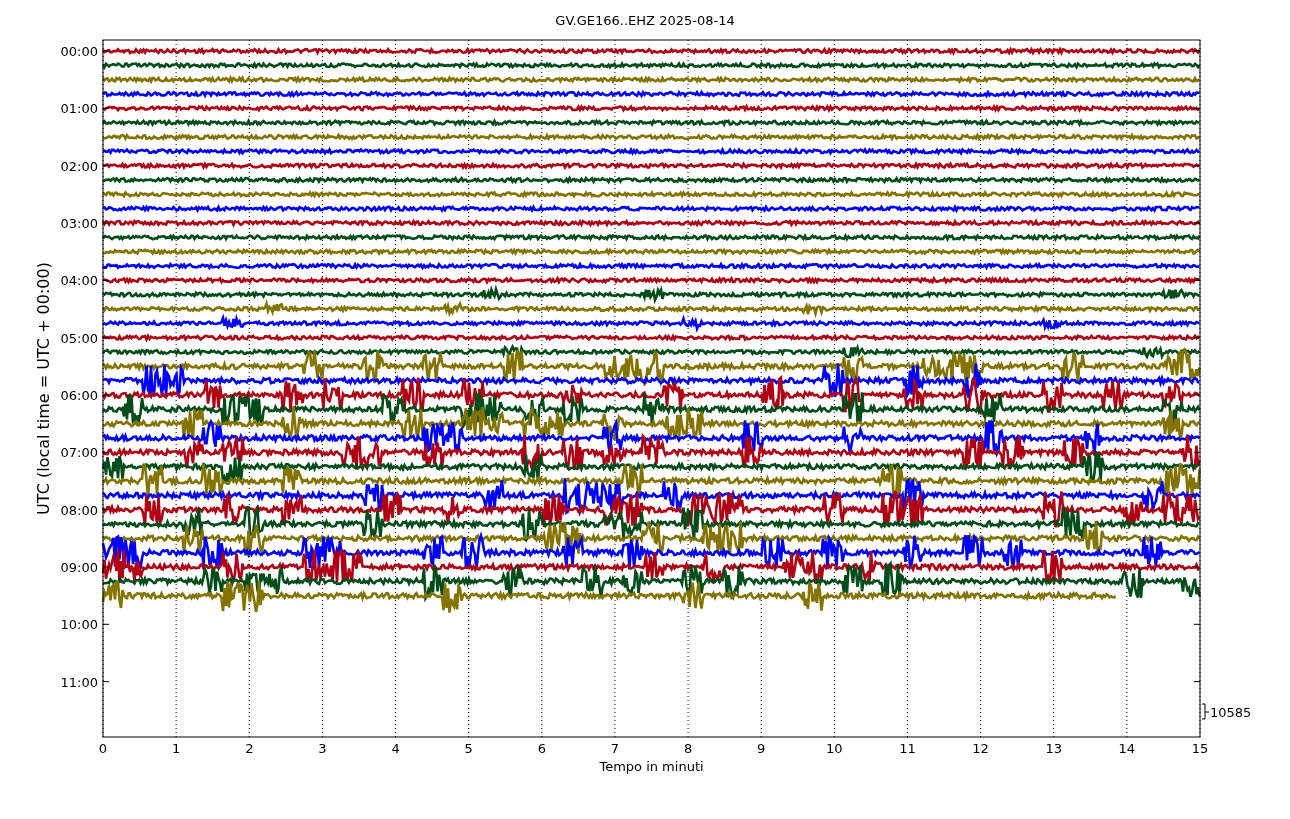  I want to click on y-tick-label: 08:00, so click(79, 510).